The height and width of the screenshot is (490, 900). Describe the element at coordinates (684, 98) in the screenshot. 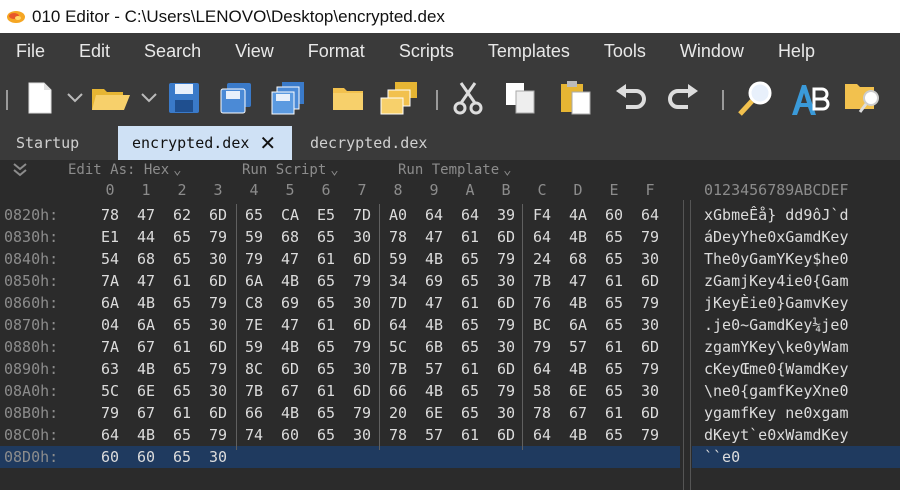

I see `redo-icon` at that location.